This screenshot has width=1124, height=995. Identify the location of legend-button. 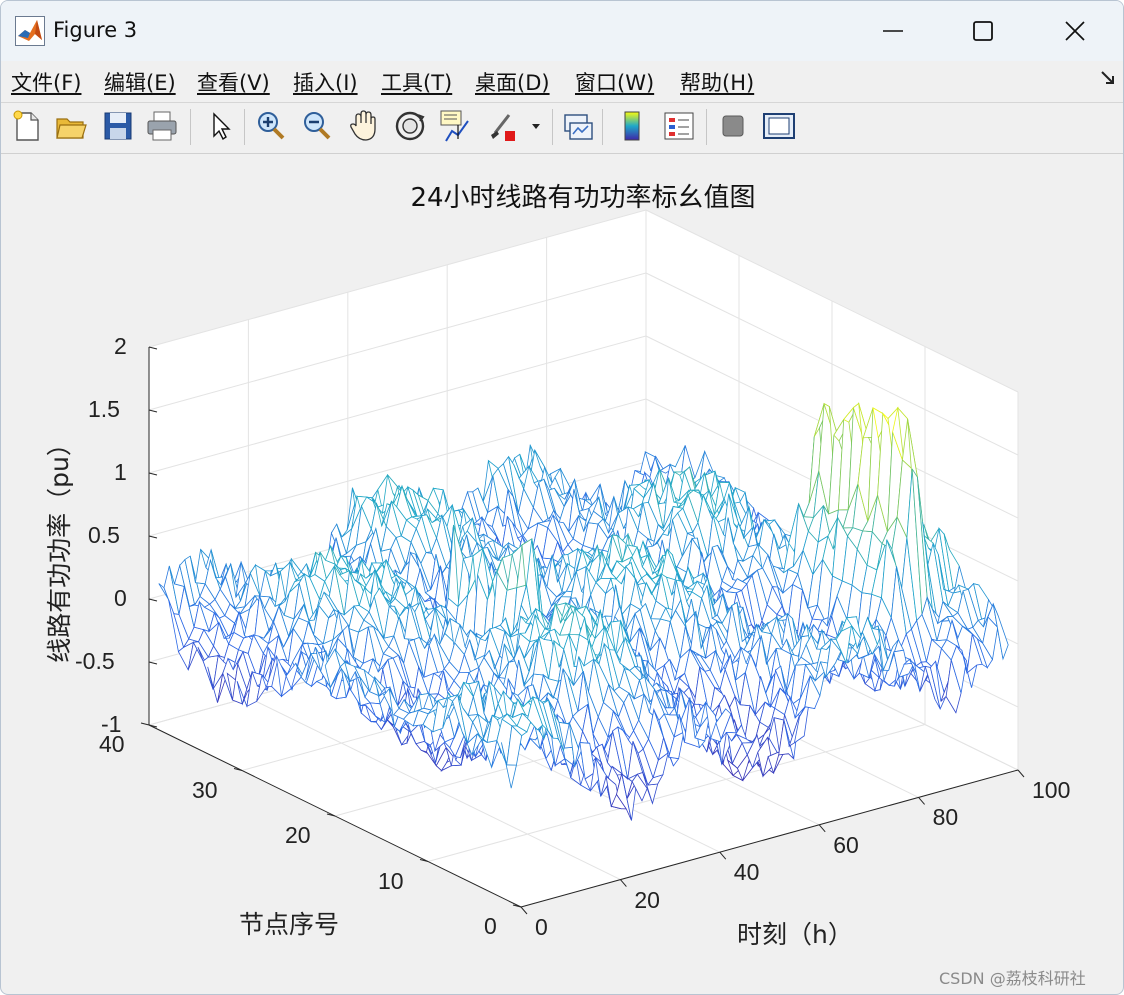
(679, 126).